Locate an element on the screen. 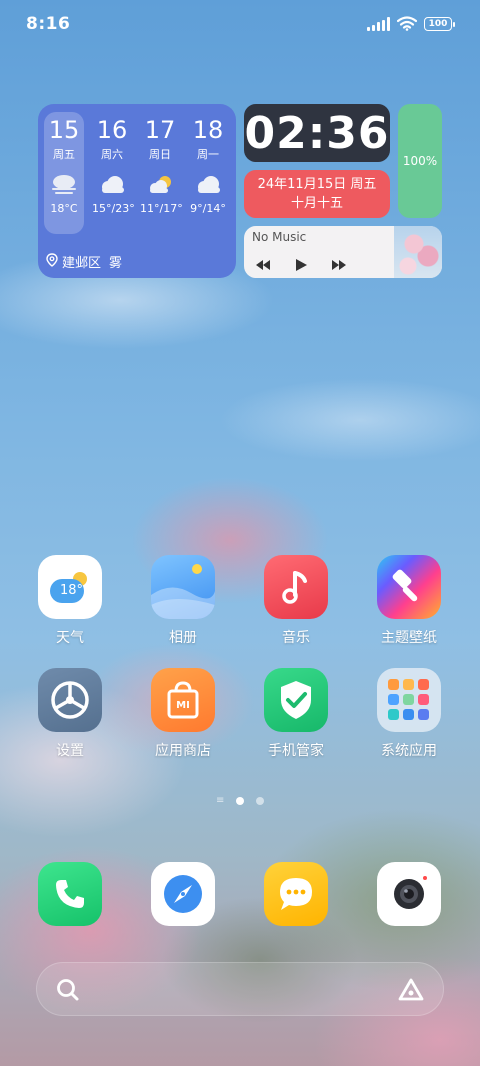 Image resolution: width=480 pixels, height=1066 pixels. battery-level: 100 is located at coordinates (438, 23).